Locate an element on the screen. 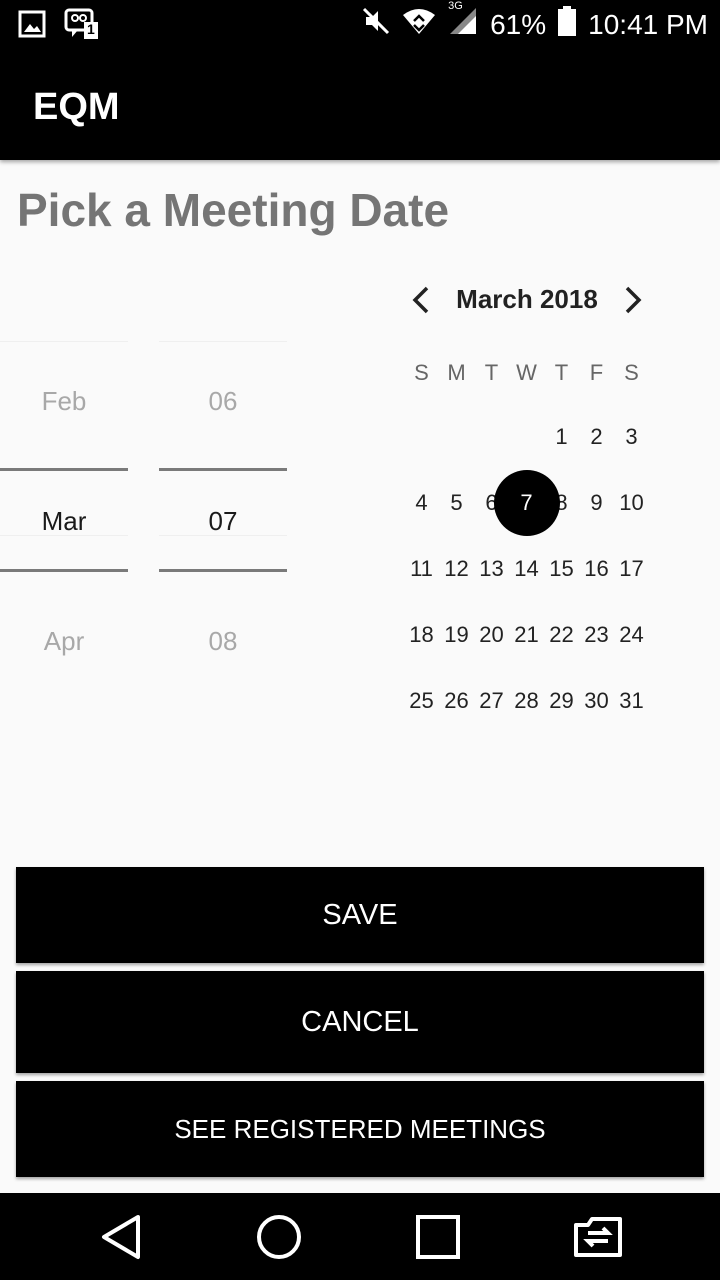  calendar-day: 16 is located at coordinates (596, 569).